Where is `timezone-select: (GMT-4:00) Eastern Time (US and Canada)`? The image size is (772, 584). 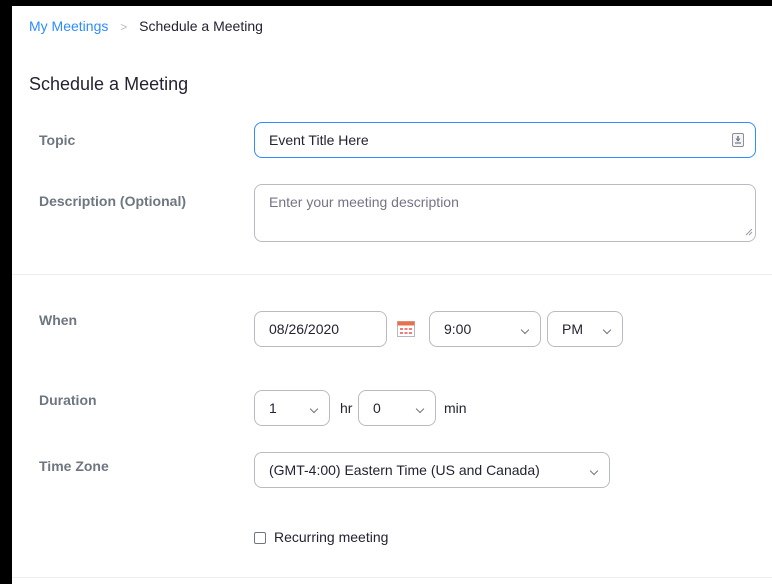 timezone-select: (GMT-4:00) Eastern Time (US and Canada) is located at coordinates (432, 470).